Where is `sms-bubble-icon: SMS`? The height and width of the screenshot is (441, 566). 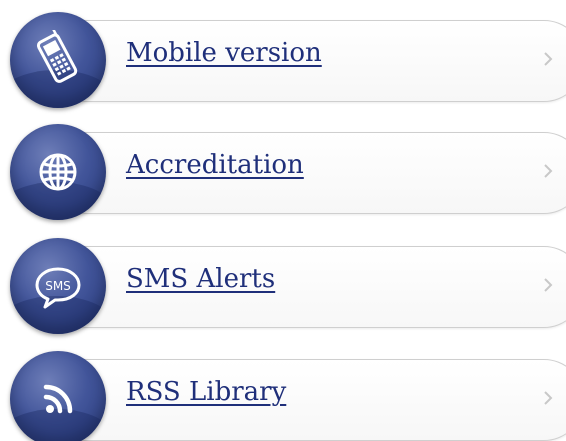 sms-bubble-icon: SMS is located at coordinates (58, 288).